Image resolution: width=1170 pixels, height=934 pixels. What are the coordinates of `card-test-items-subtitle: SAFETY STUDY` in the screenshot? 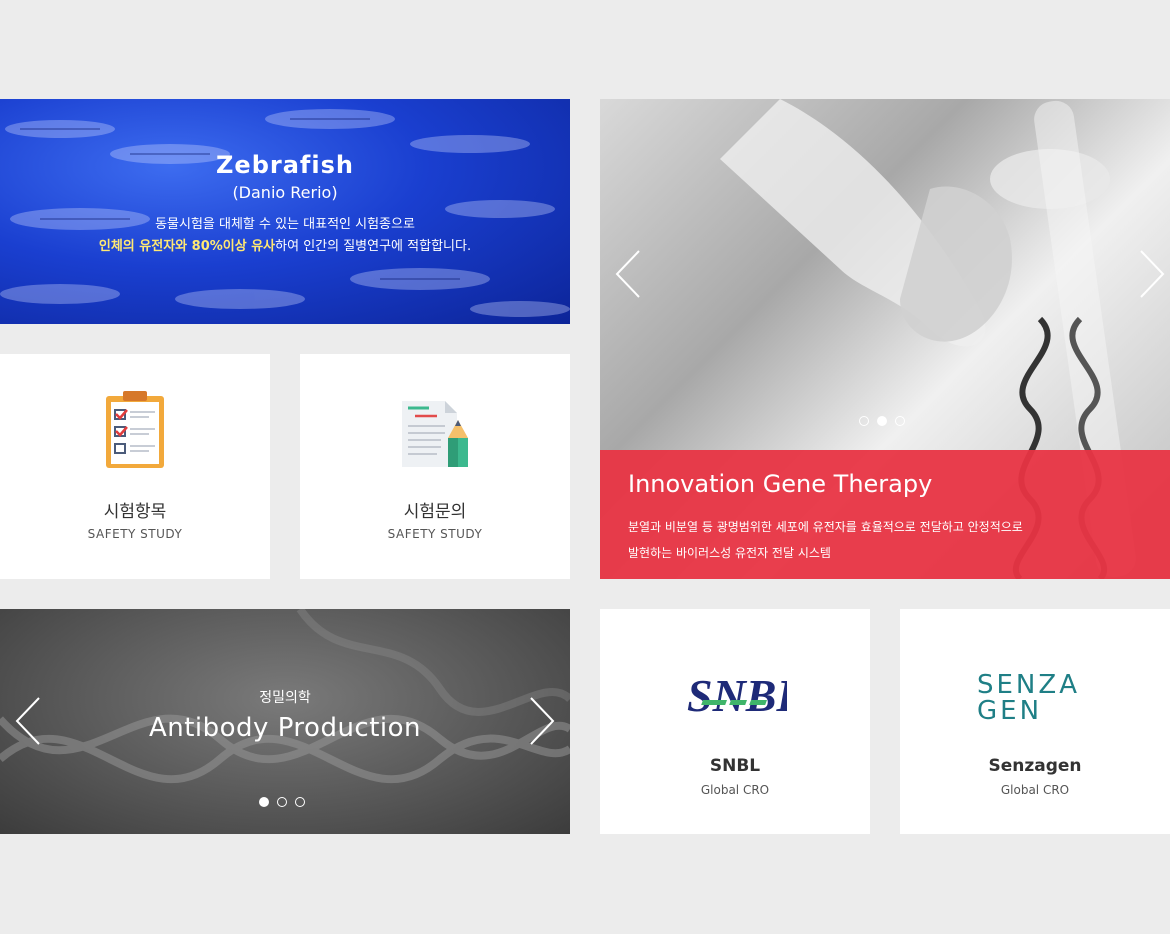 It's located at (135, 534).